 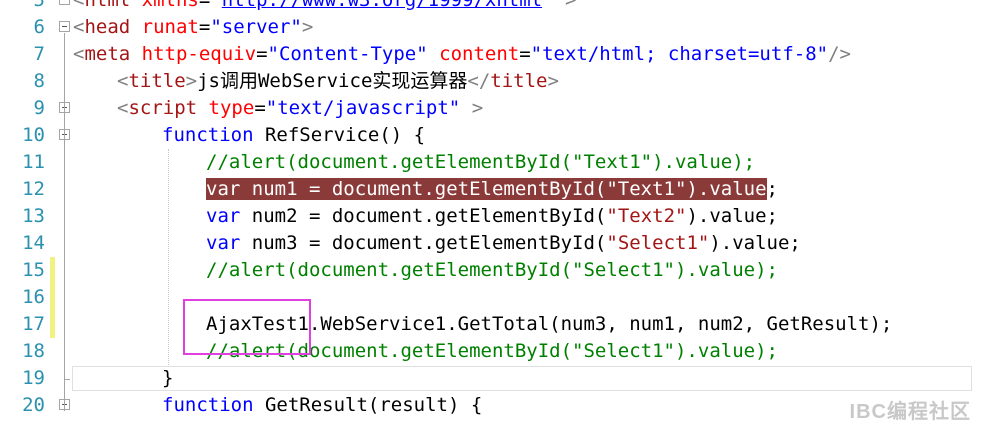 I want to click on highlight-box, so click(x=247, y=327).